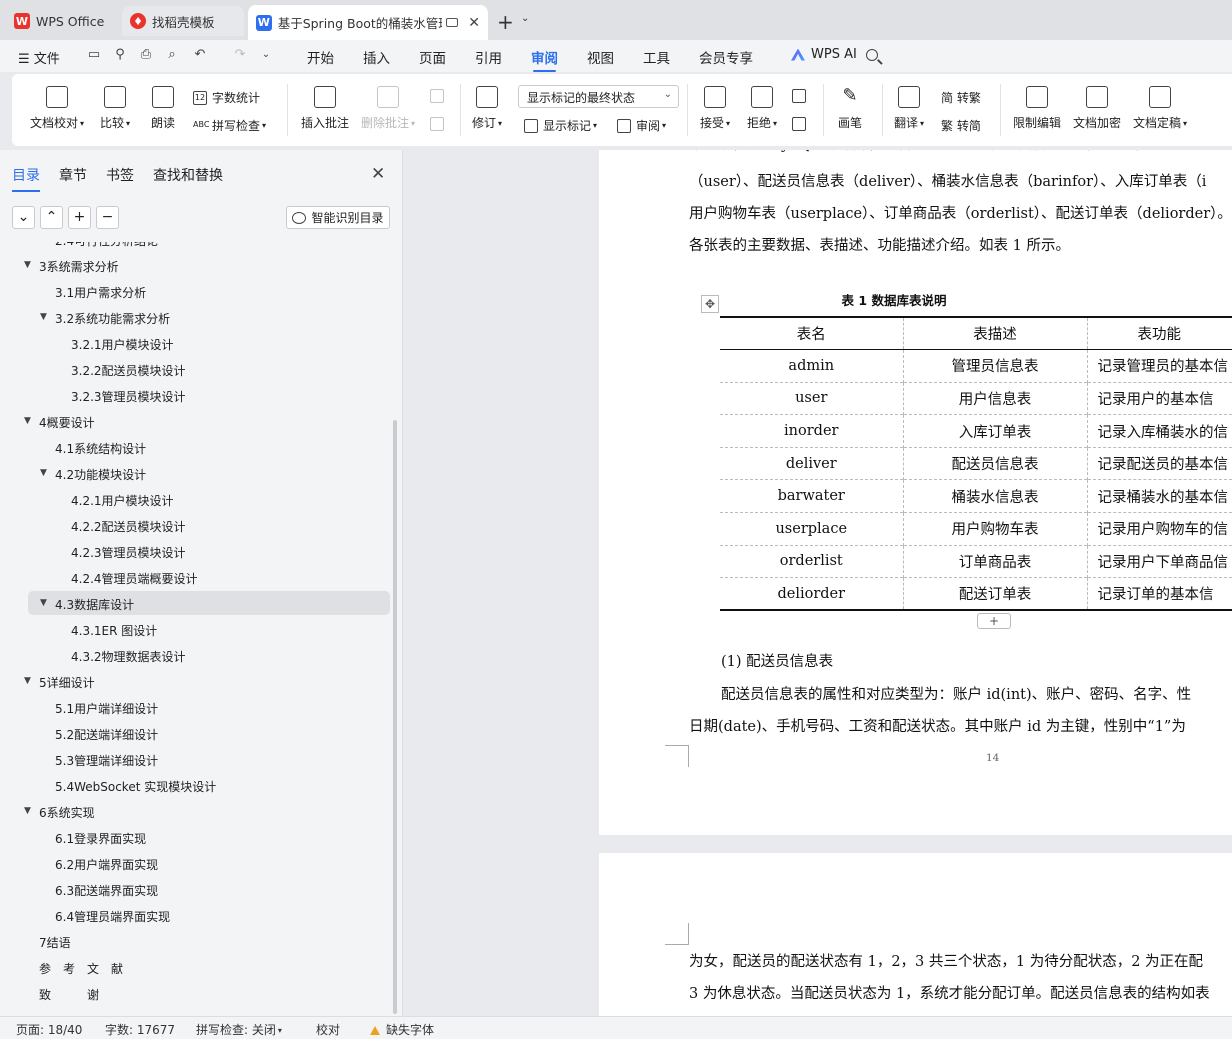  I want to click on toc-item: ▼ 4概要设计, so click(59, 422).